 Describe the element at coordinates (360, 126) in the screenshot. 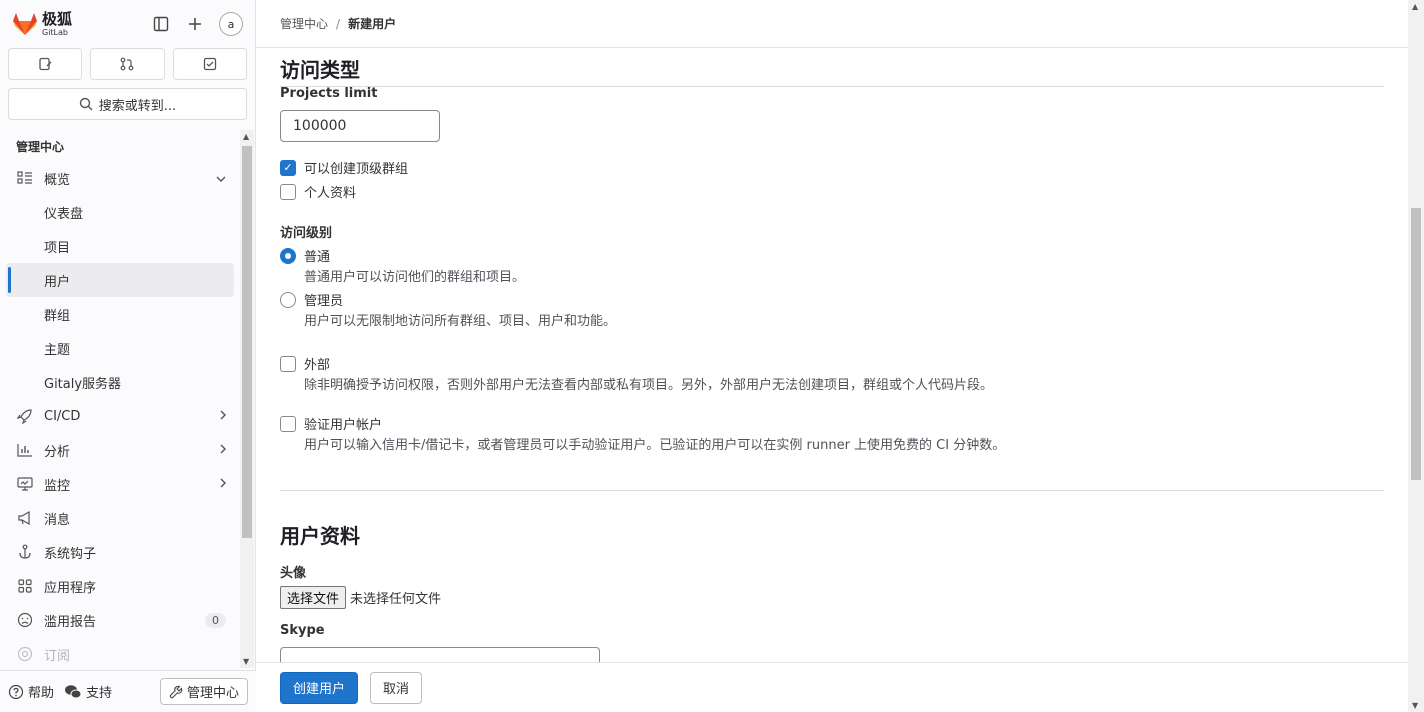

I see `projects-limit-input: 100000` at that location.